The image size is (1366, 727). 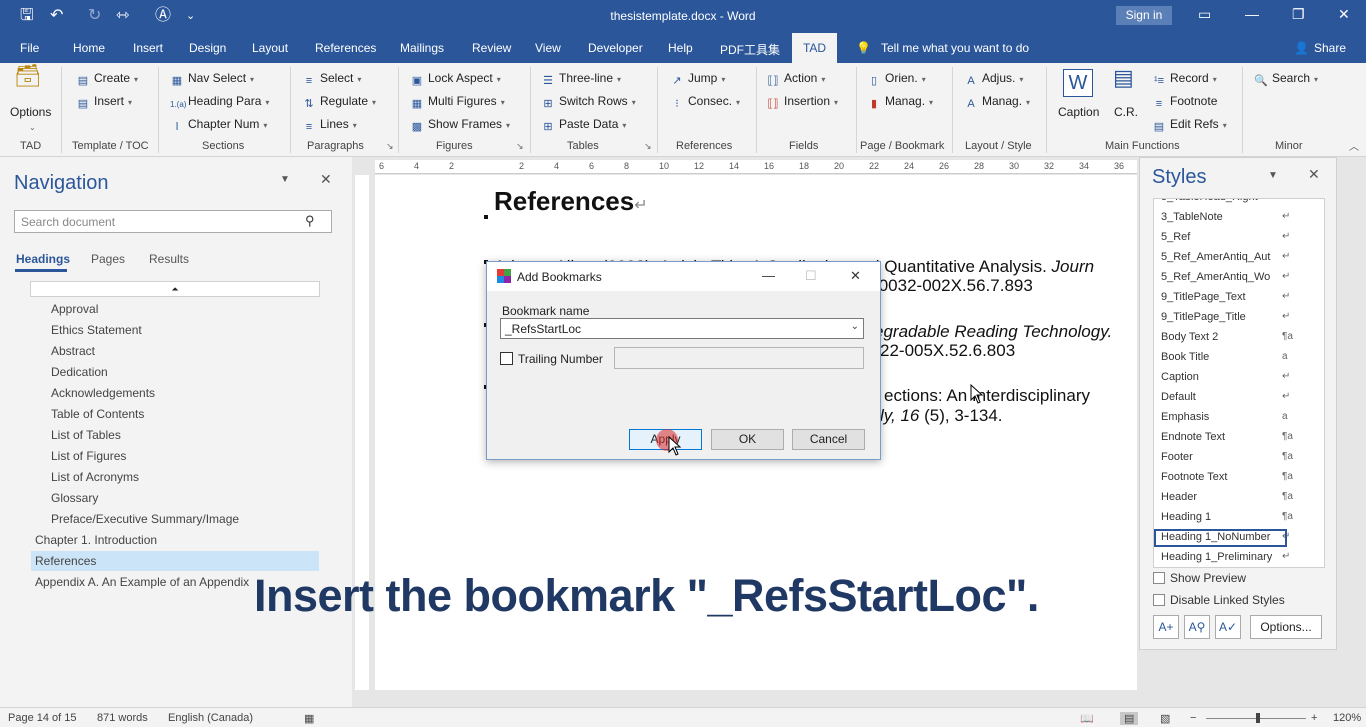 What do you see at coordinates (987, 396) in the screenshot?
I see `reference-line-5: ections: An Interdisciplinary` at bounding box center [987, 396].